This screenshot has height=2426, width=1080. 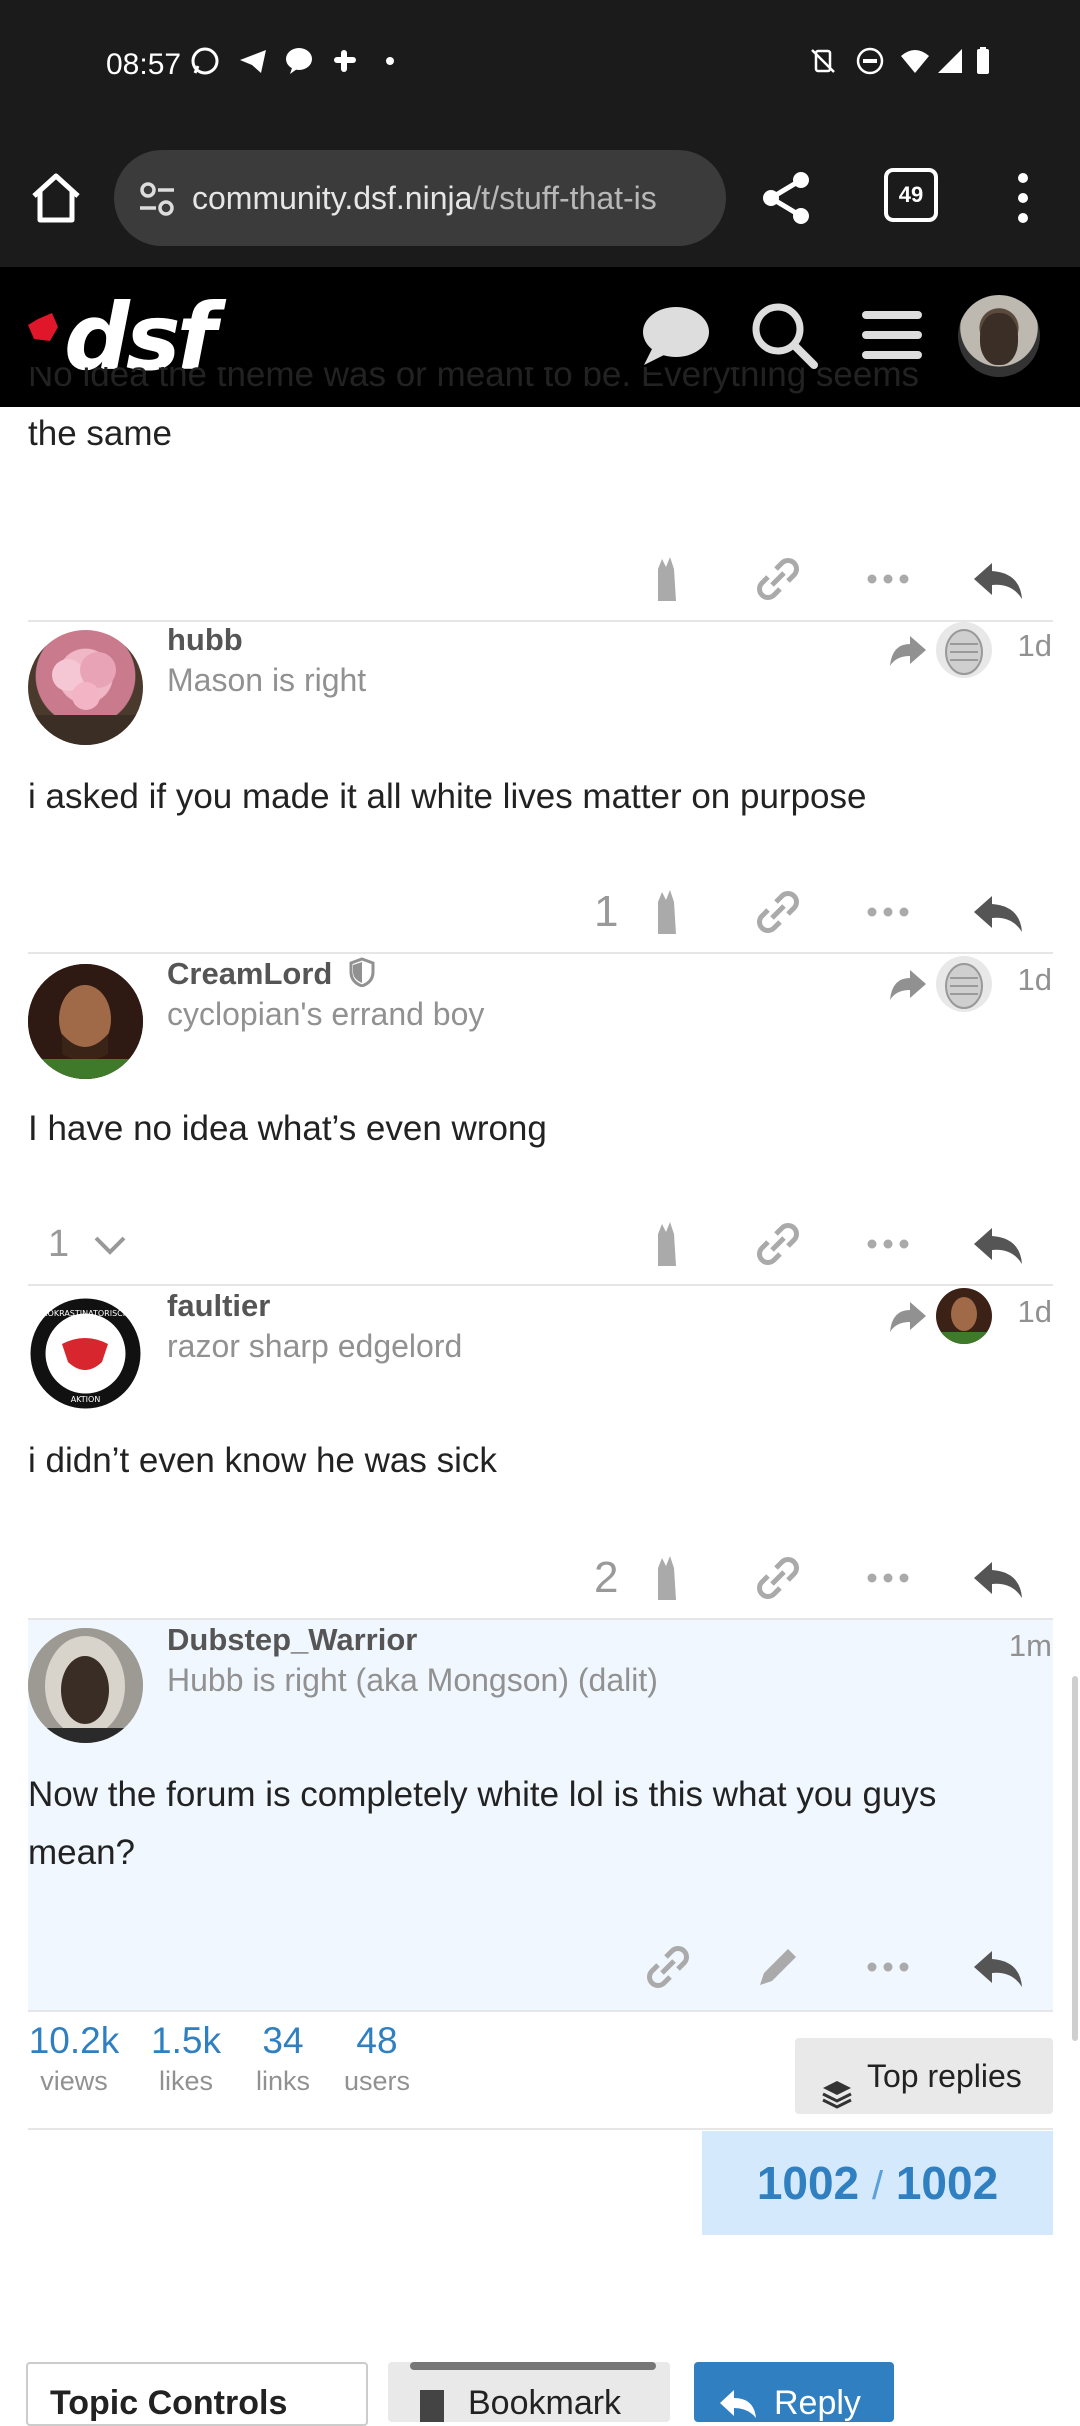 What do you see at coordinates (870, 61) in the screenshot?
I see `dnd-icon` at bounding box center [870, 61].